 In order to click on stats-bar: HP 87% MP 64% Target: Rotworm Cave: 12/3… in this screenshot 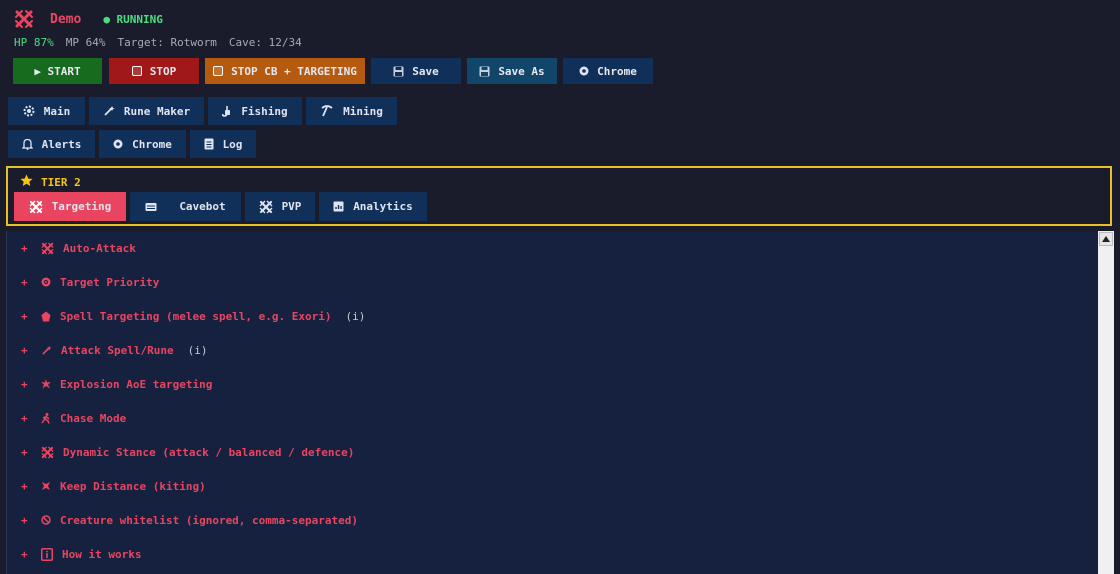, I will do `click(164, 42)`.